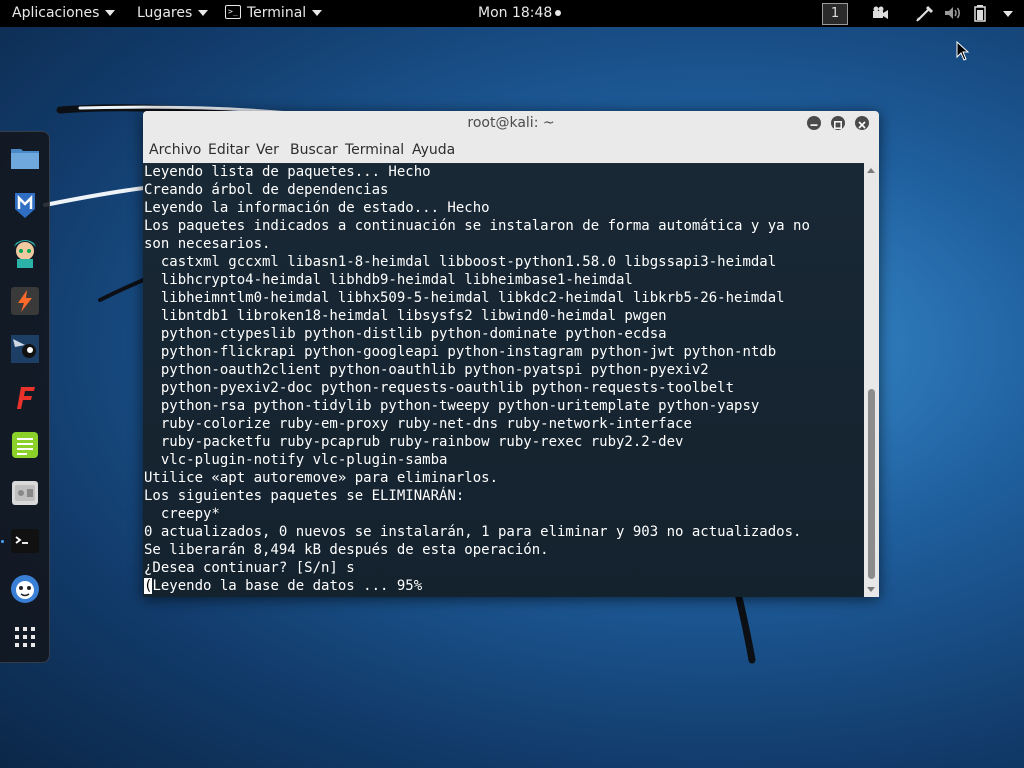  I want to click on dock-show-applications, so click(25, 637).